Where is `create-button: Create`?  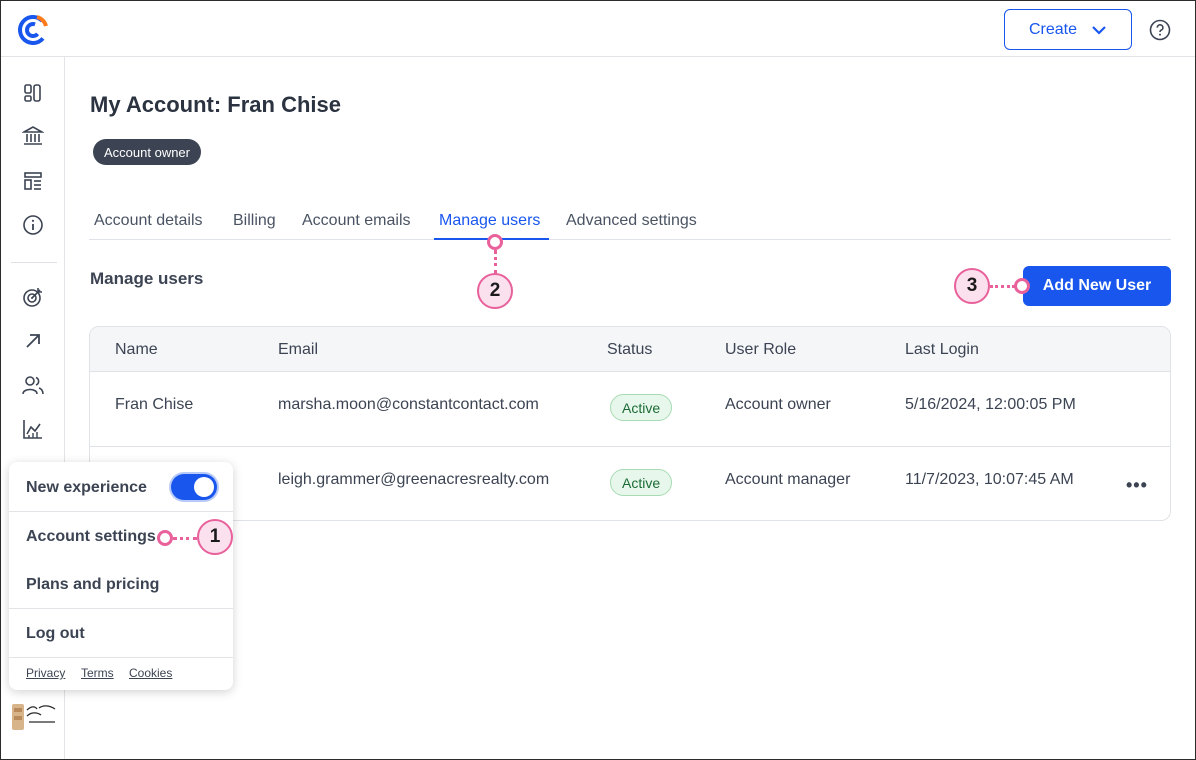
create-button: Create is located at coordinates (1068, 29).